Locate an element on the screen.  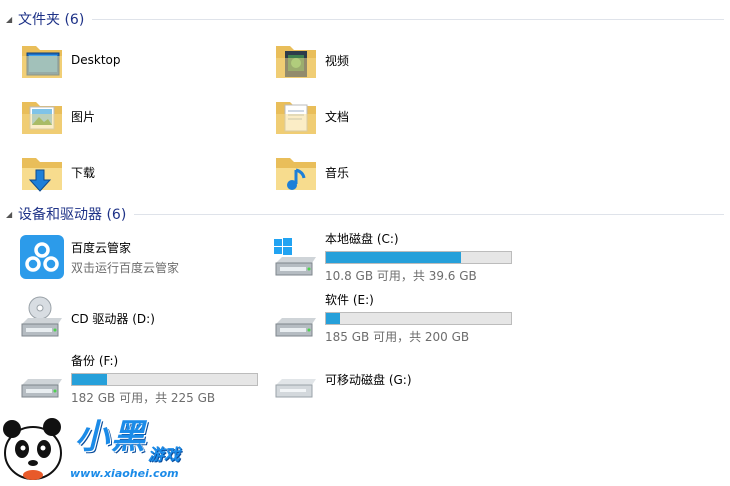
devices-group-title: 设备和驱动器 (6) is located at coordinates (72, 215).